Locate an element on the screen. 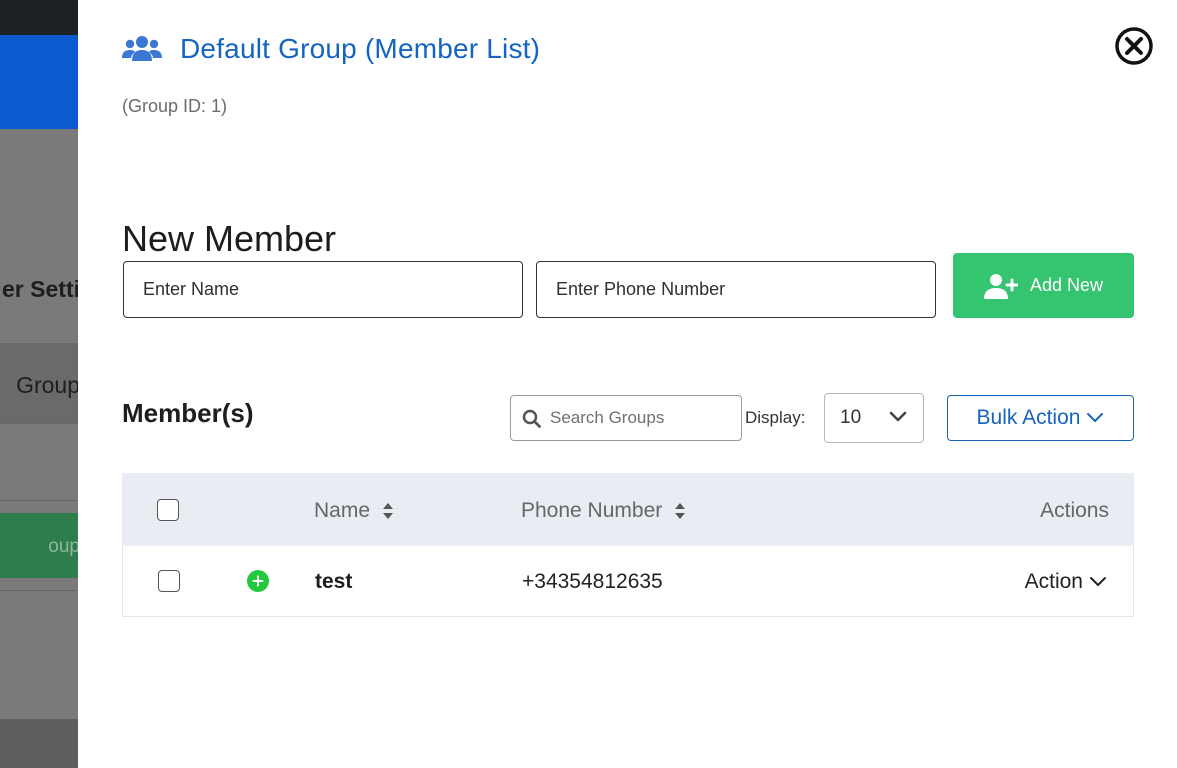  plus-circle-icon is located at coordinates (258, 581).